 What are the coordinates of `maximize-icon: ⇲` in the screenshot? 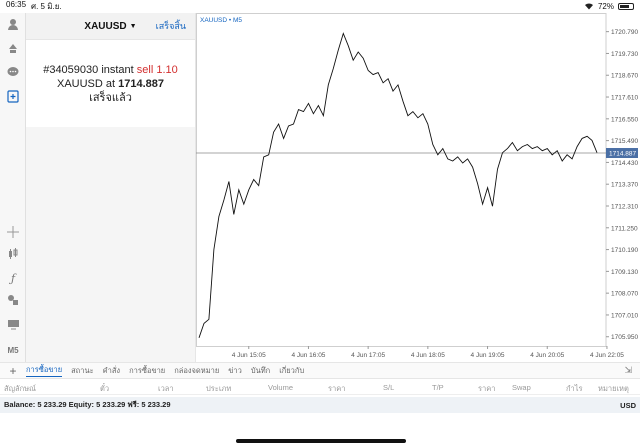 It's located at (628, 370).